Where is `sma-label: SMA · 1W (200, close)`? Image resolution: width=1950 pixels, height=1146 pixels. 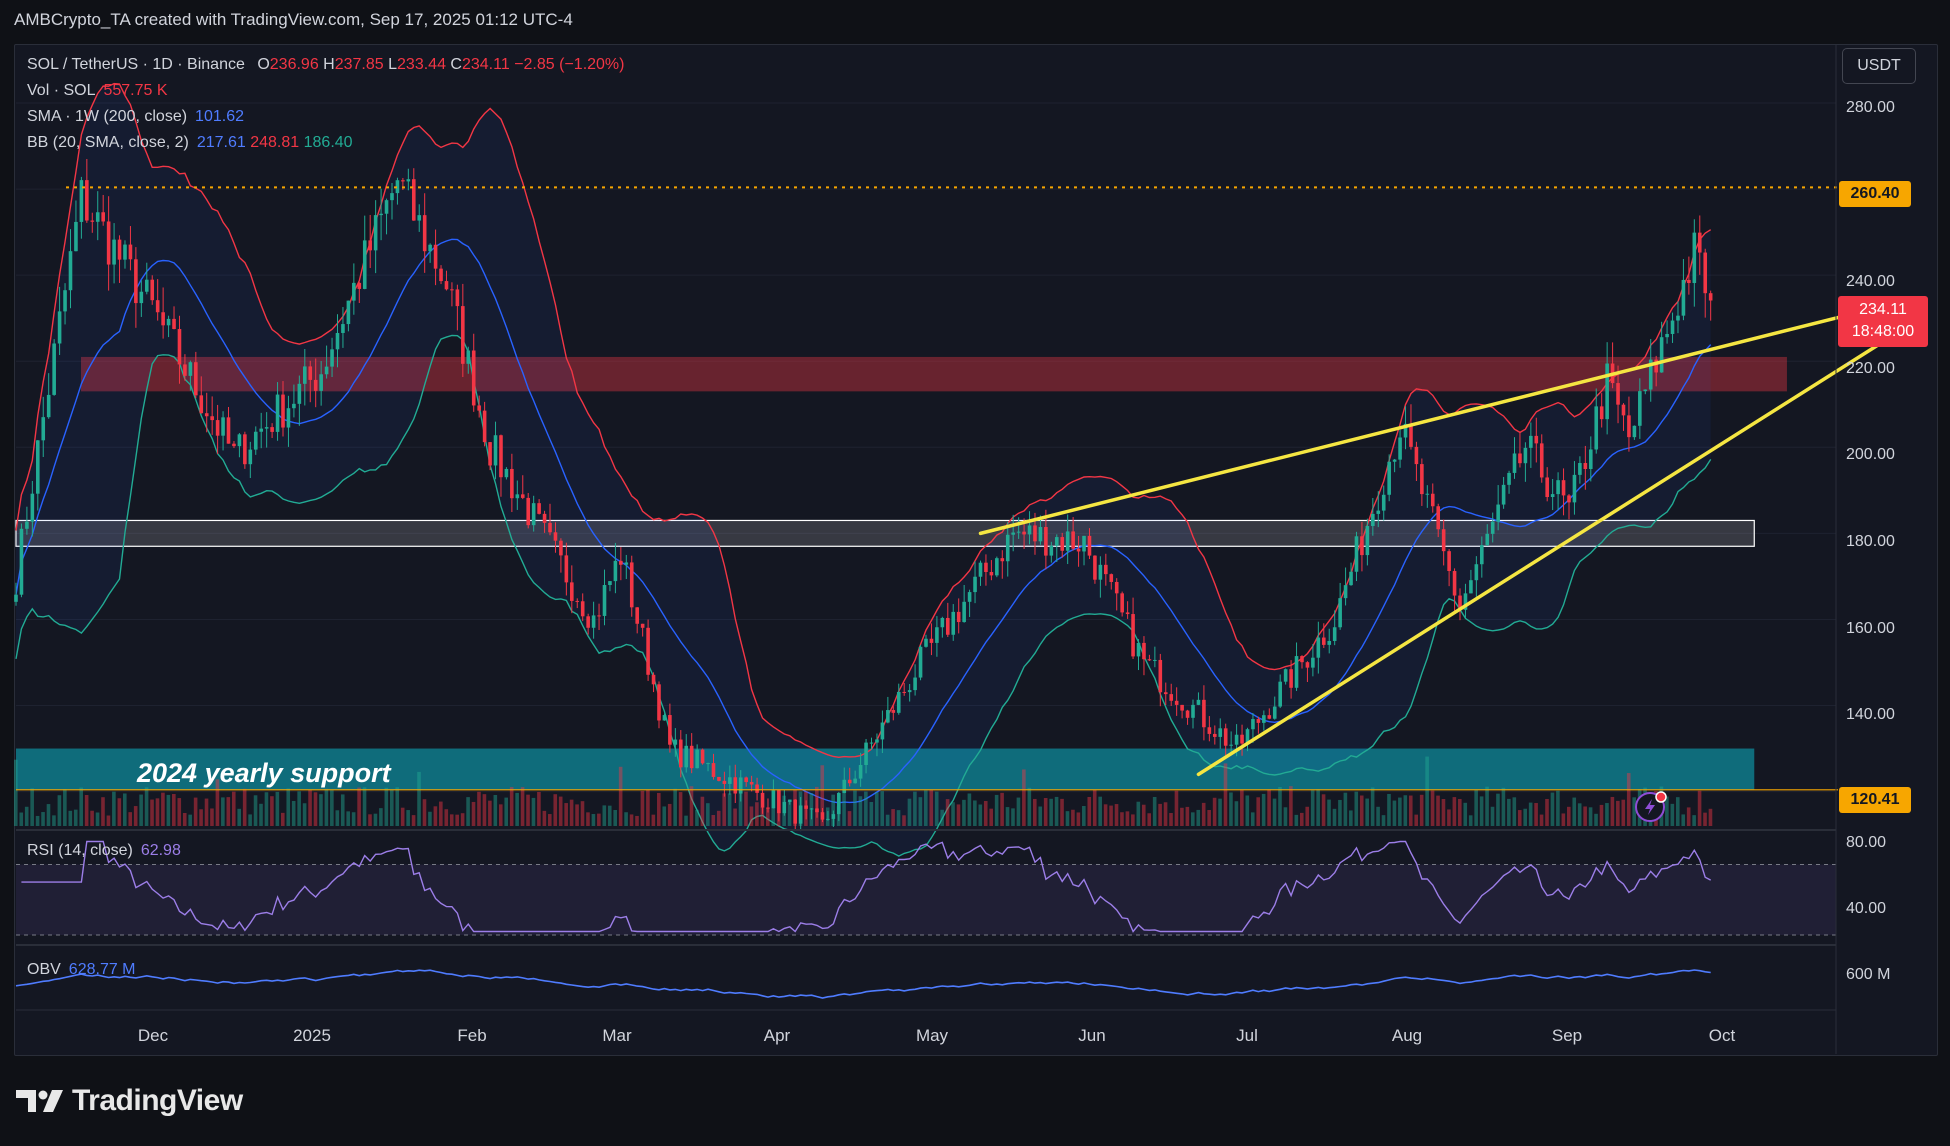
sma-label: SMA · 1W (200, close) is located at coordinates (107, 116).